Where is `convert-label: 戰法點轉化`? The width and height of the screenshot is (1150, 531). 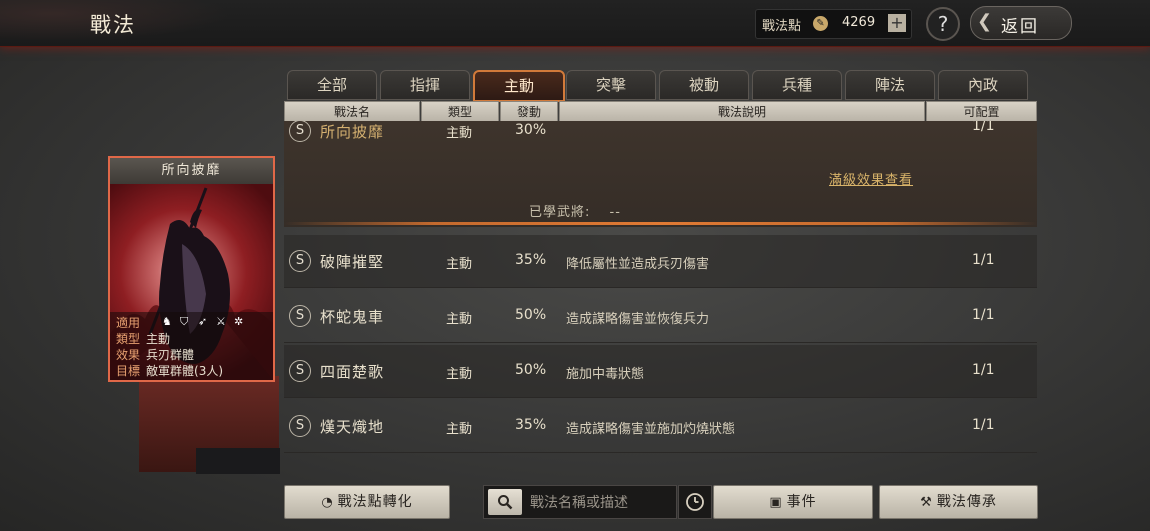
convert-label: 戰法點轉化 is located at coordinates (375, 502).